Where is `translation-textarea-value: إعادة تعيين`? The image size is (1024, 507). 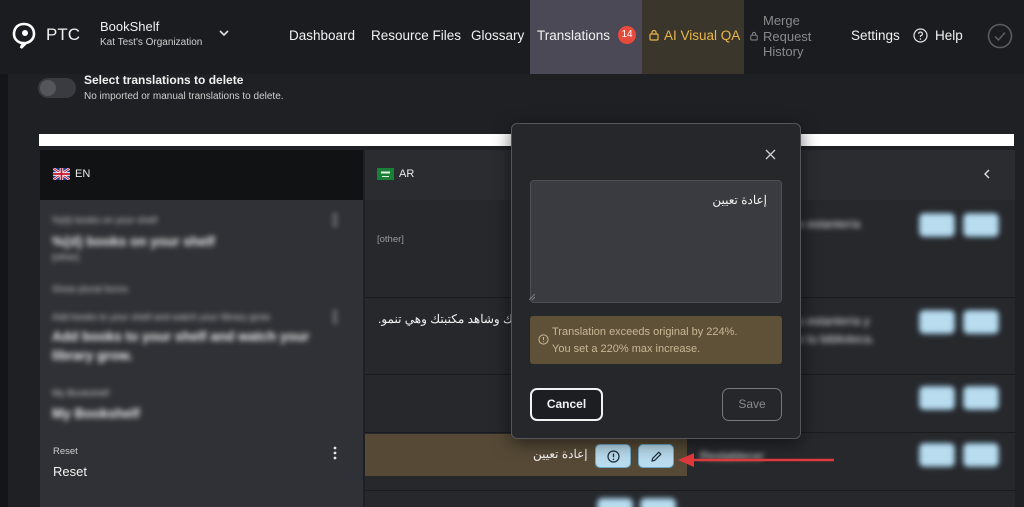 translation-textarea-value: إعادة تعيين is located at coordinates (739, 200).